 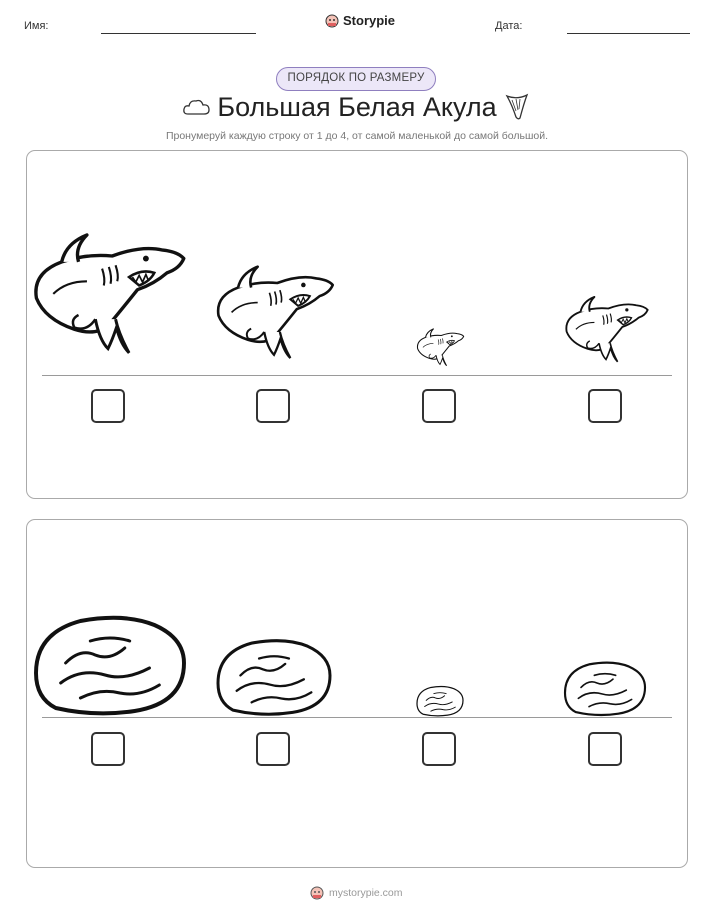 I want to click on date-label: Дата:, so click(x=509, y=26).